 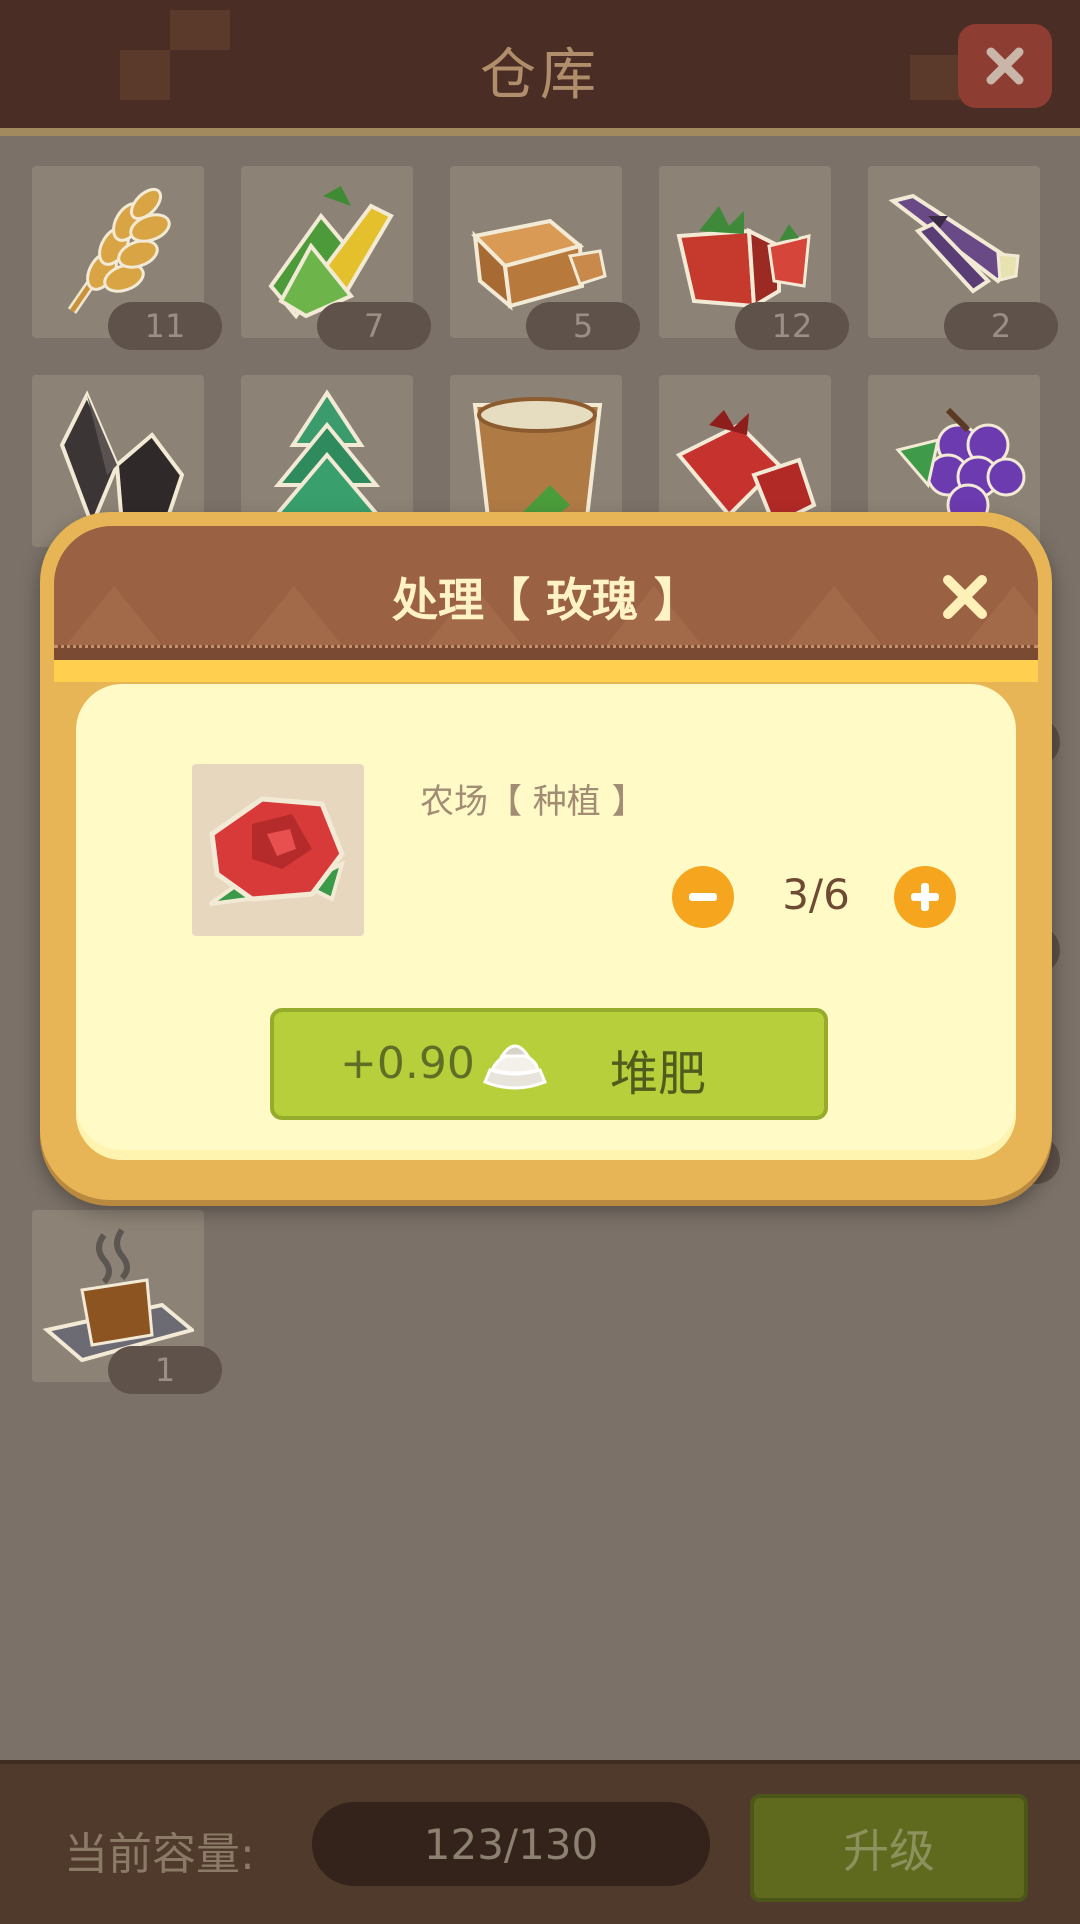 I want to click on dialog-close-button, so click(x=965, y=597).